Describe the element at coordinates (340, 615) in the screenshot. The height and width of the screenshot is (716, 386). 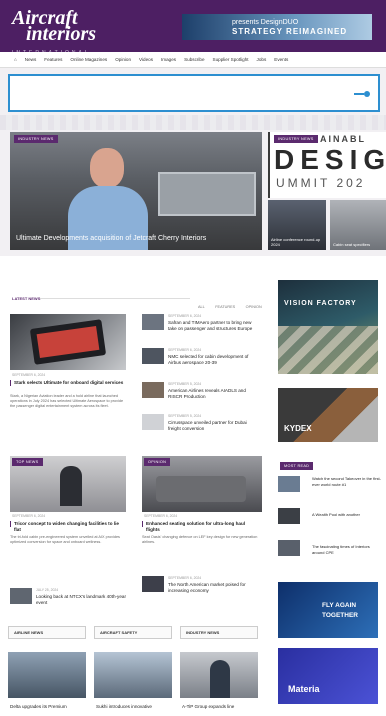
I see `fly-again-line-2: TOGETHER` at that location.